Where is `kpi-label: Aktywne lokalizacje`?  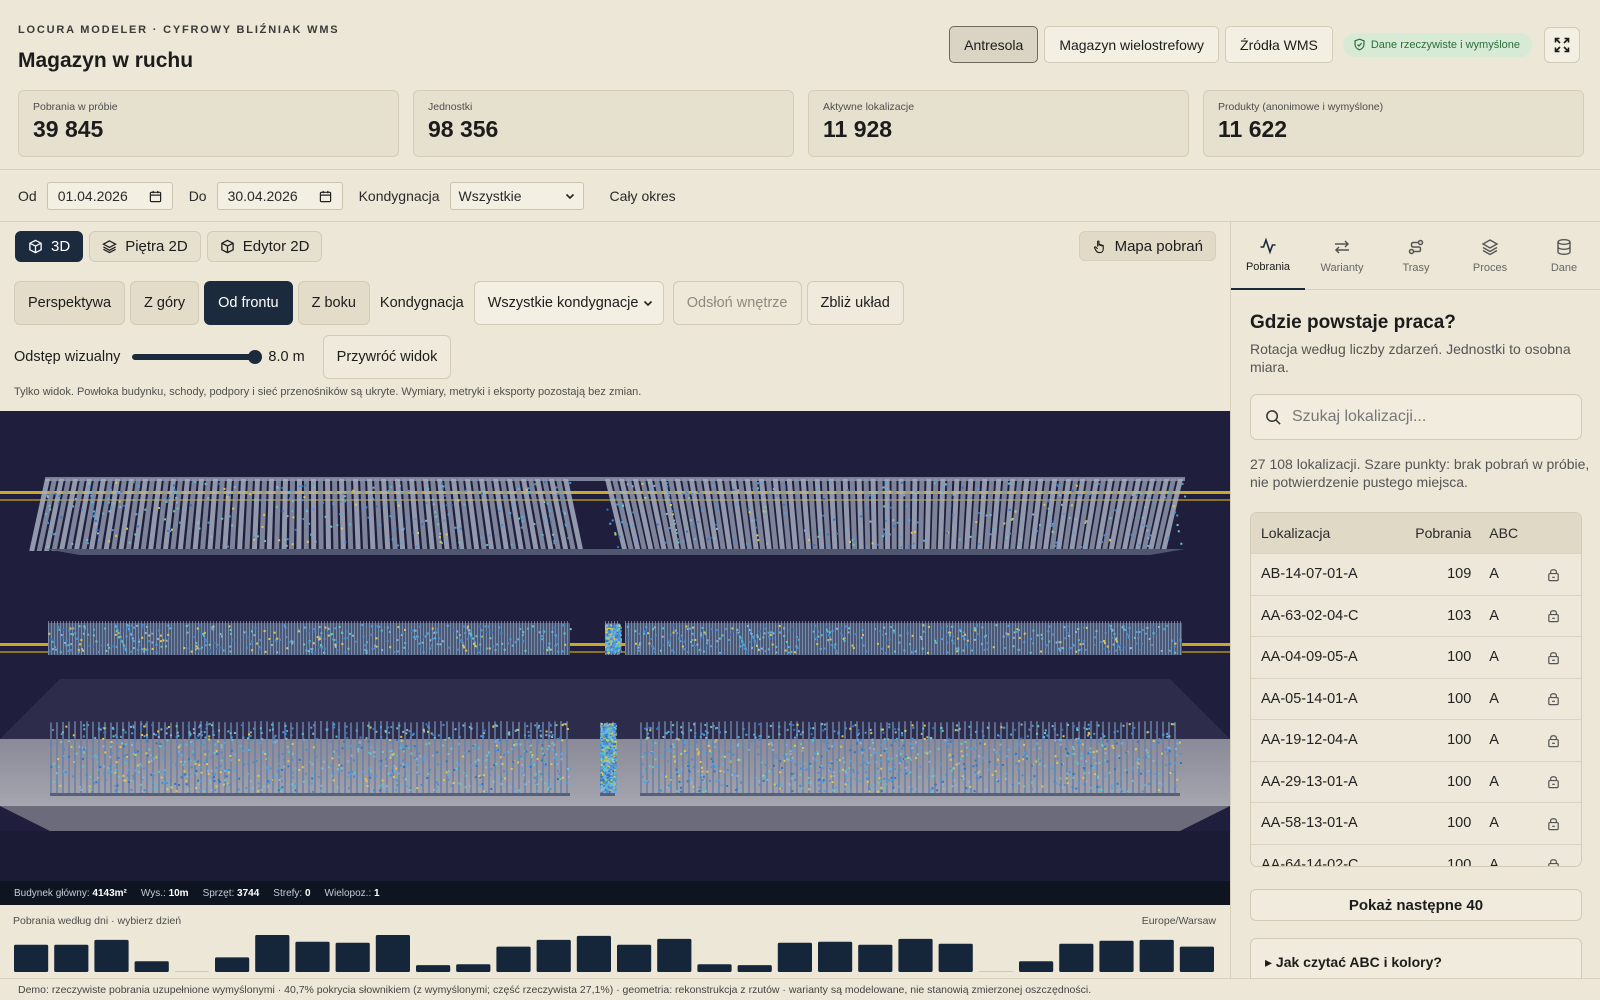
kpi-label: Aktywne lokalizacje is located at coordinates (869, 107).